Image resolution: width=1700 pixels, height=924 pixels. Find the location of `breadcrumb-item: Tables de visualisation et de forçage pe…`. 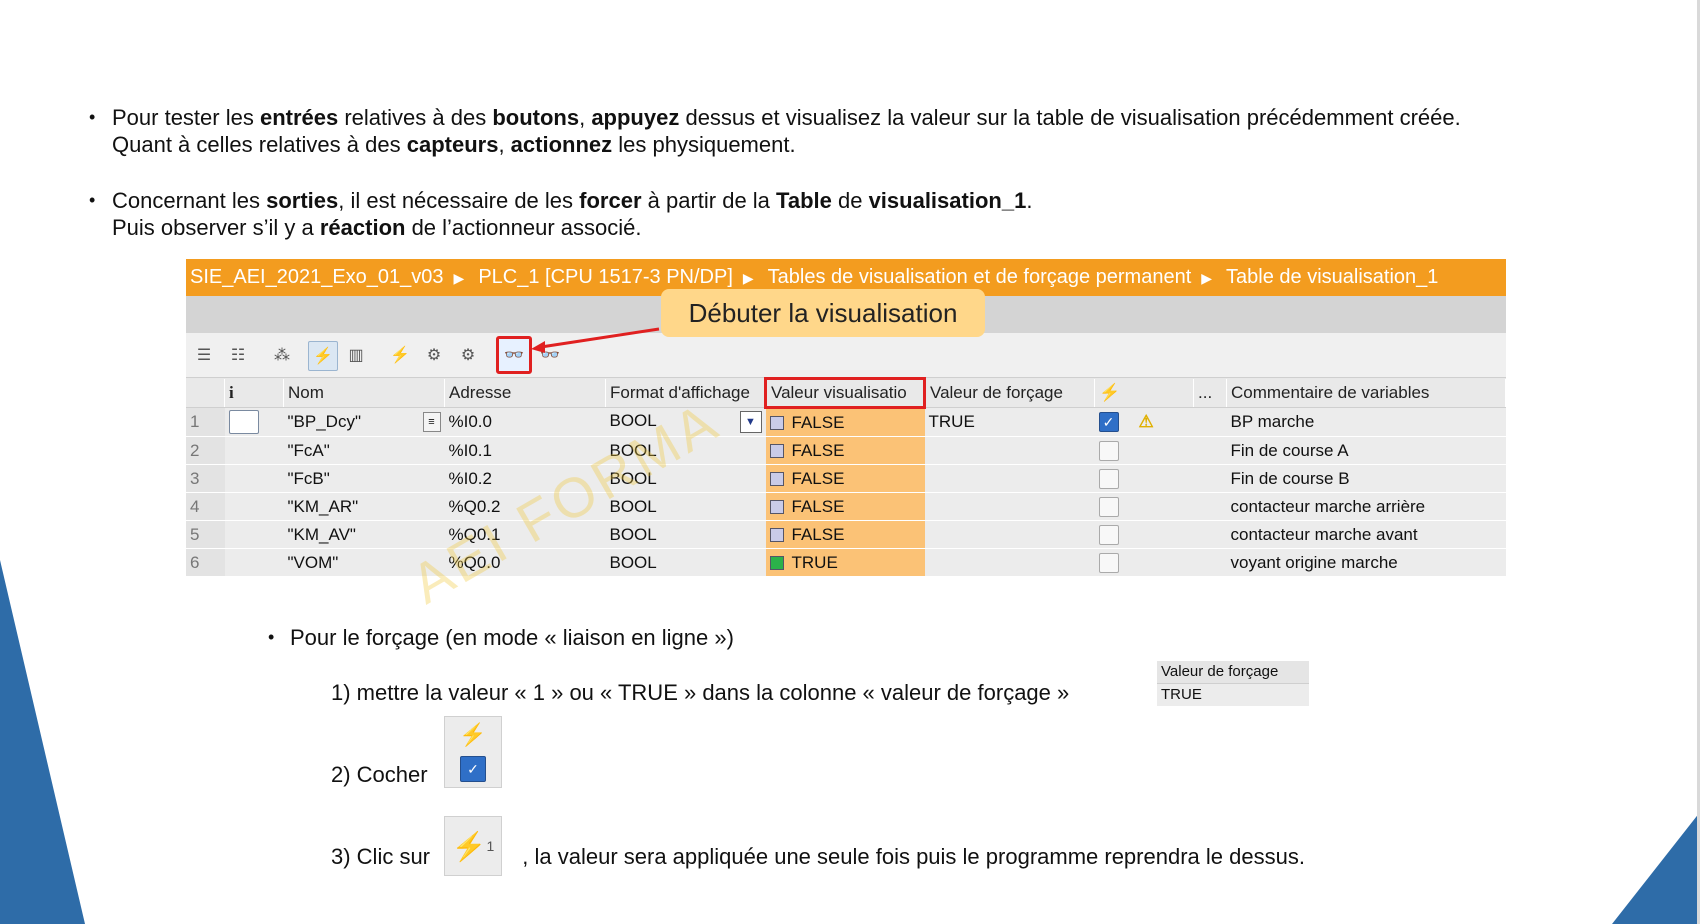

breadcrumb-item: Tables de visualisation et de forçage pe… is located at coordinates (980, 277).